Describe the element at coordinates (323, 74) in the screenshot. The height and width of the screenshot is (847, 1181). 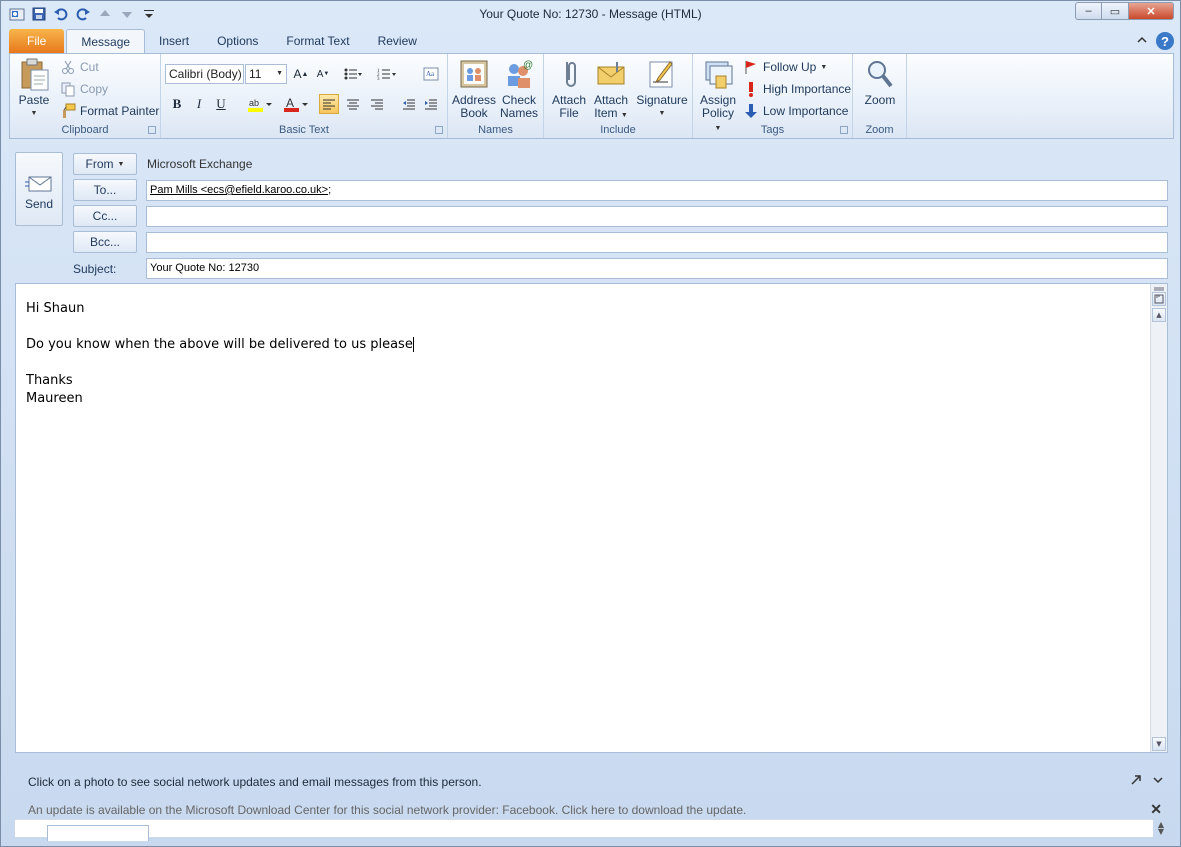
I see `shrink-font-icon: A ▼` at that location.